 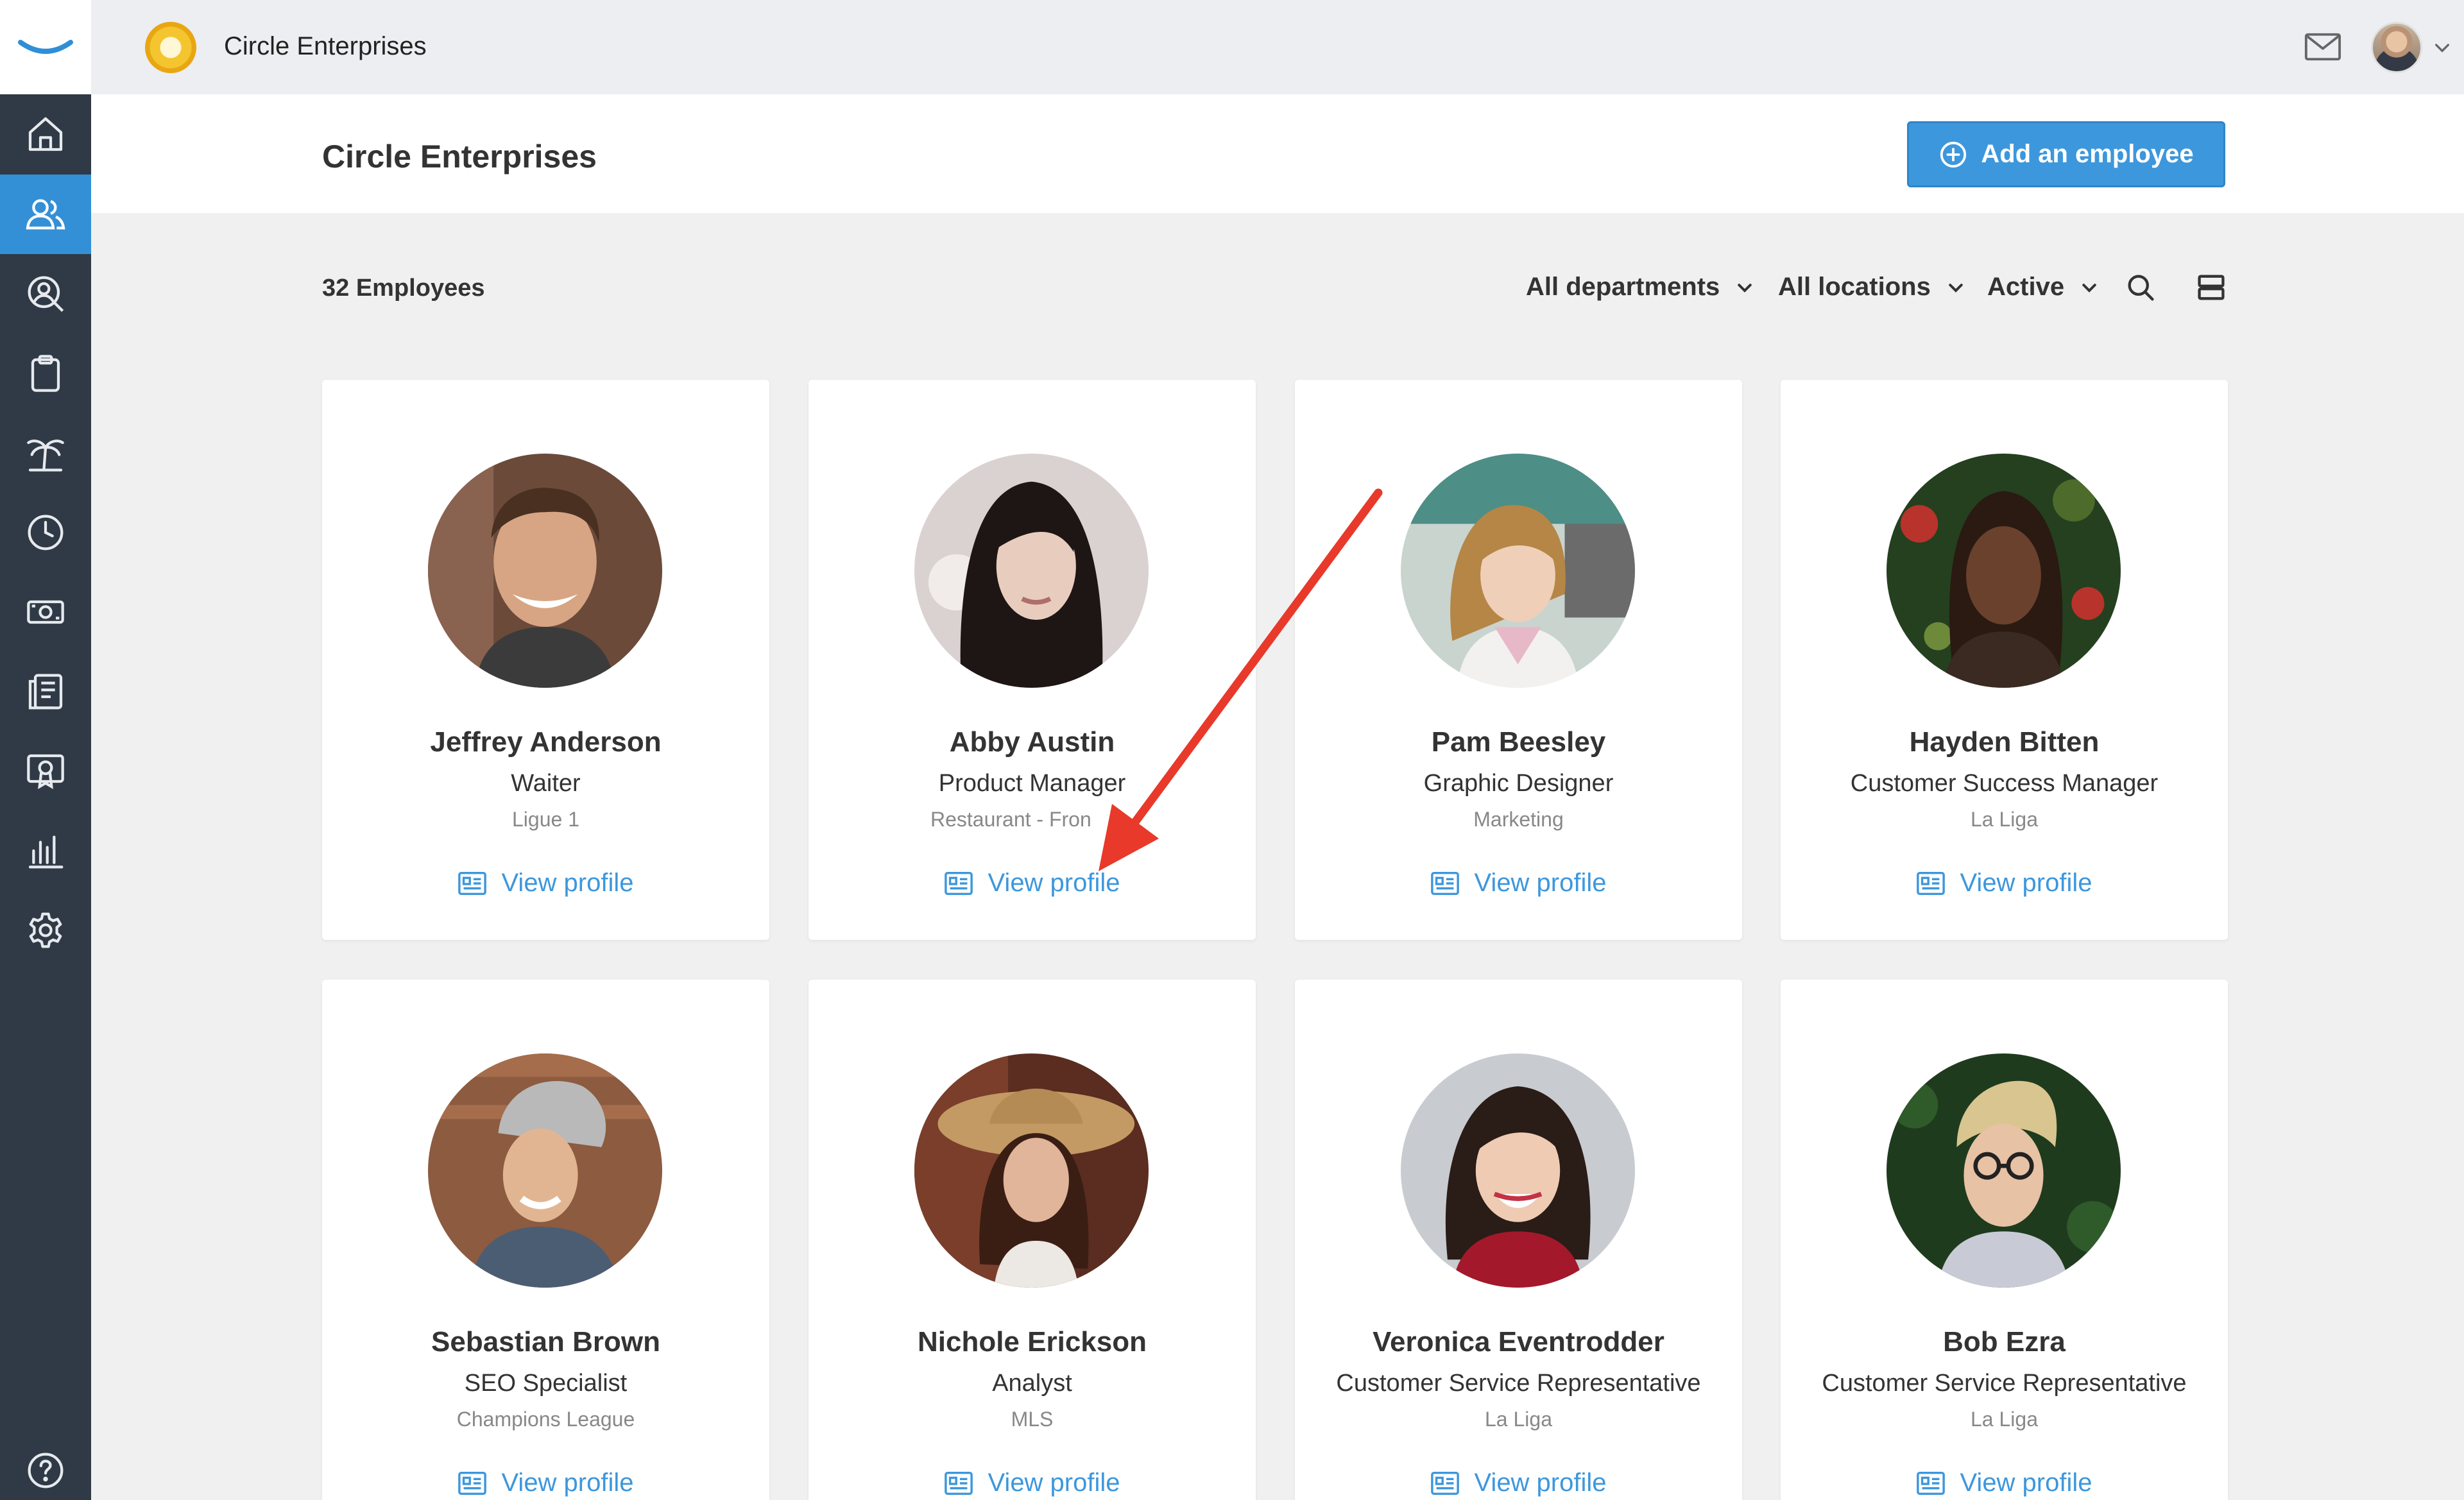 What do you see at coordinates (1954, 154) in the screenshot?
I see `plus-circle-icon` at bounding box center [1954, 154].